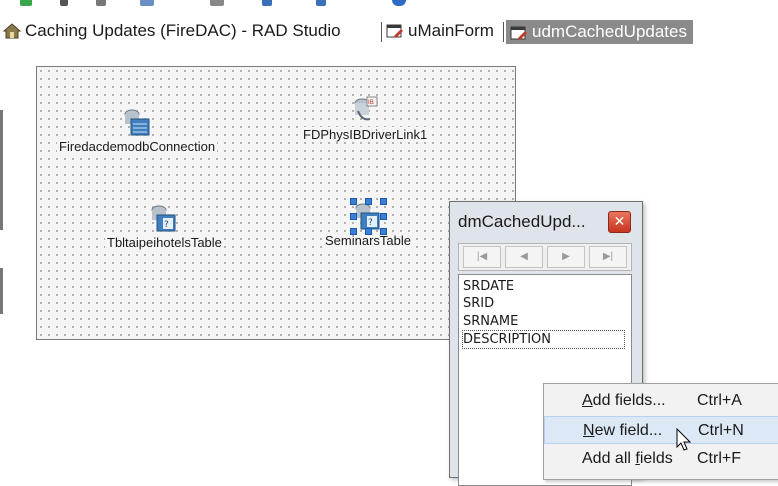 The image size is (778, 486). I want to click on tab-project-label: Caching Updates (FireDAC) - RAD Studio, so click(183, 30).